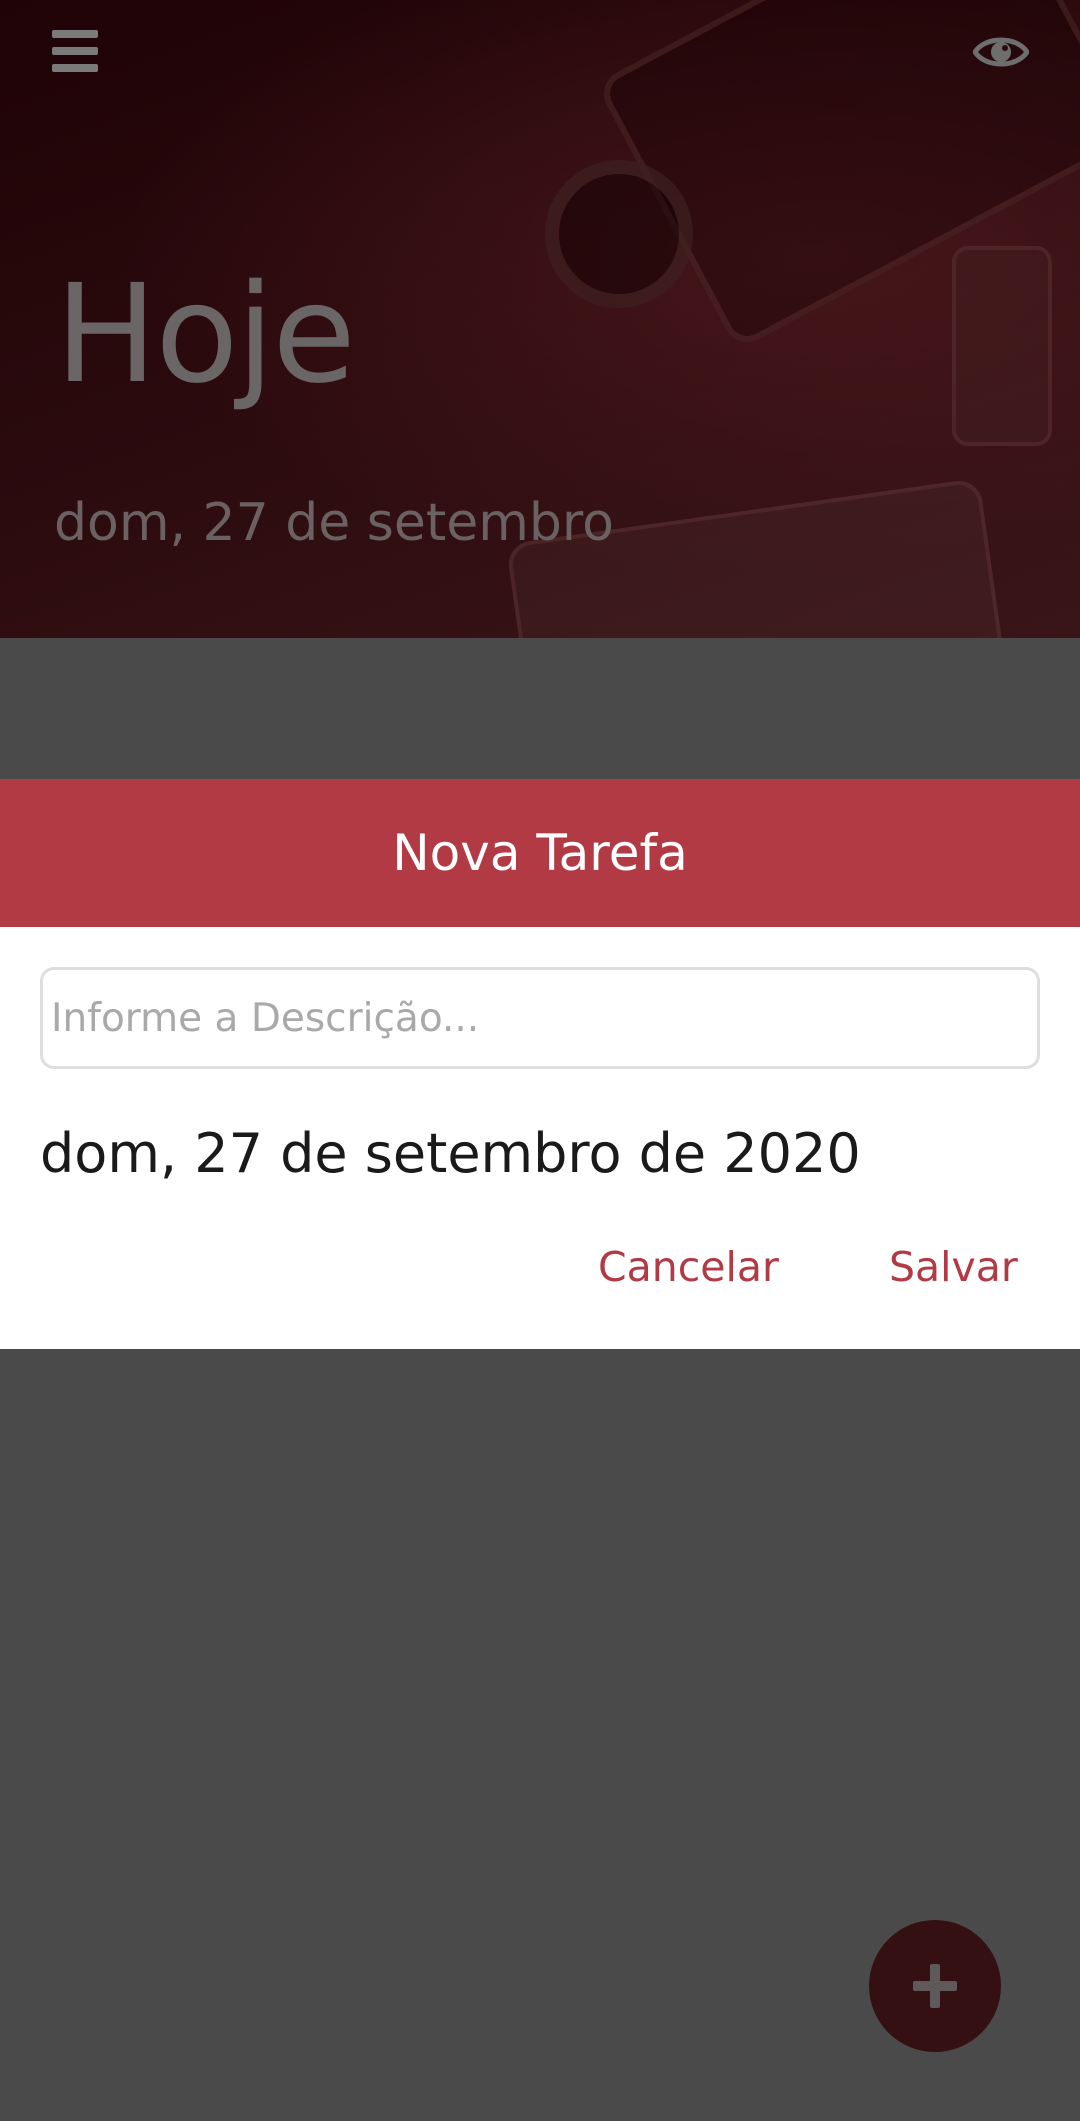 Image resolution: width=1080 pixels, height=2121 pixels. I want to click on eye-icon, so click(1001, 52).